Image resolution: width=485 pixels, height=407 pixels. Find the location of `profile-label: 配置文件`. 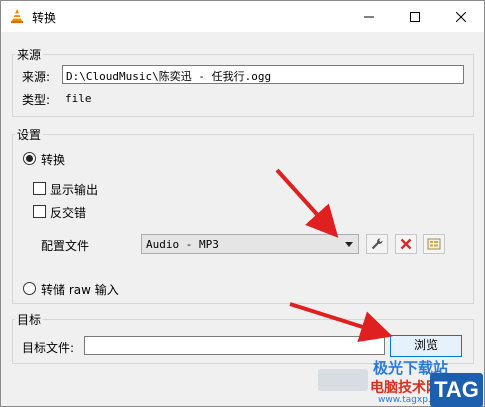

profile-label: 配置文件 is located at coordinates (65, 246).